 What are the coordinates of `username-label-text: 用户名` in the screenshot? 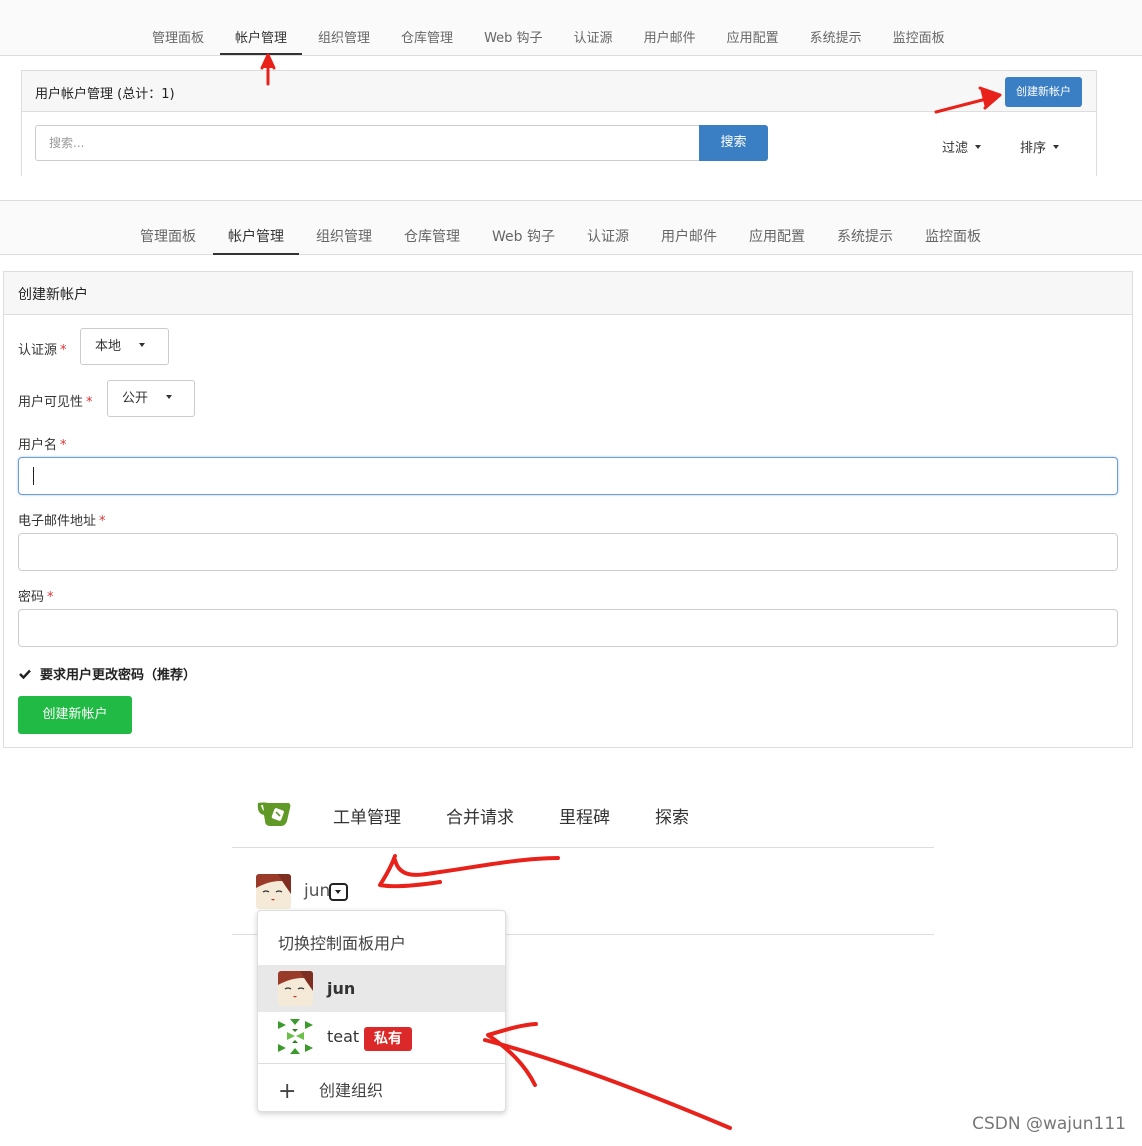 It's located at (38, 445).